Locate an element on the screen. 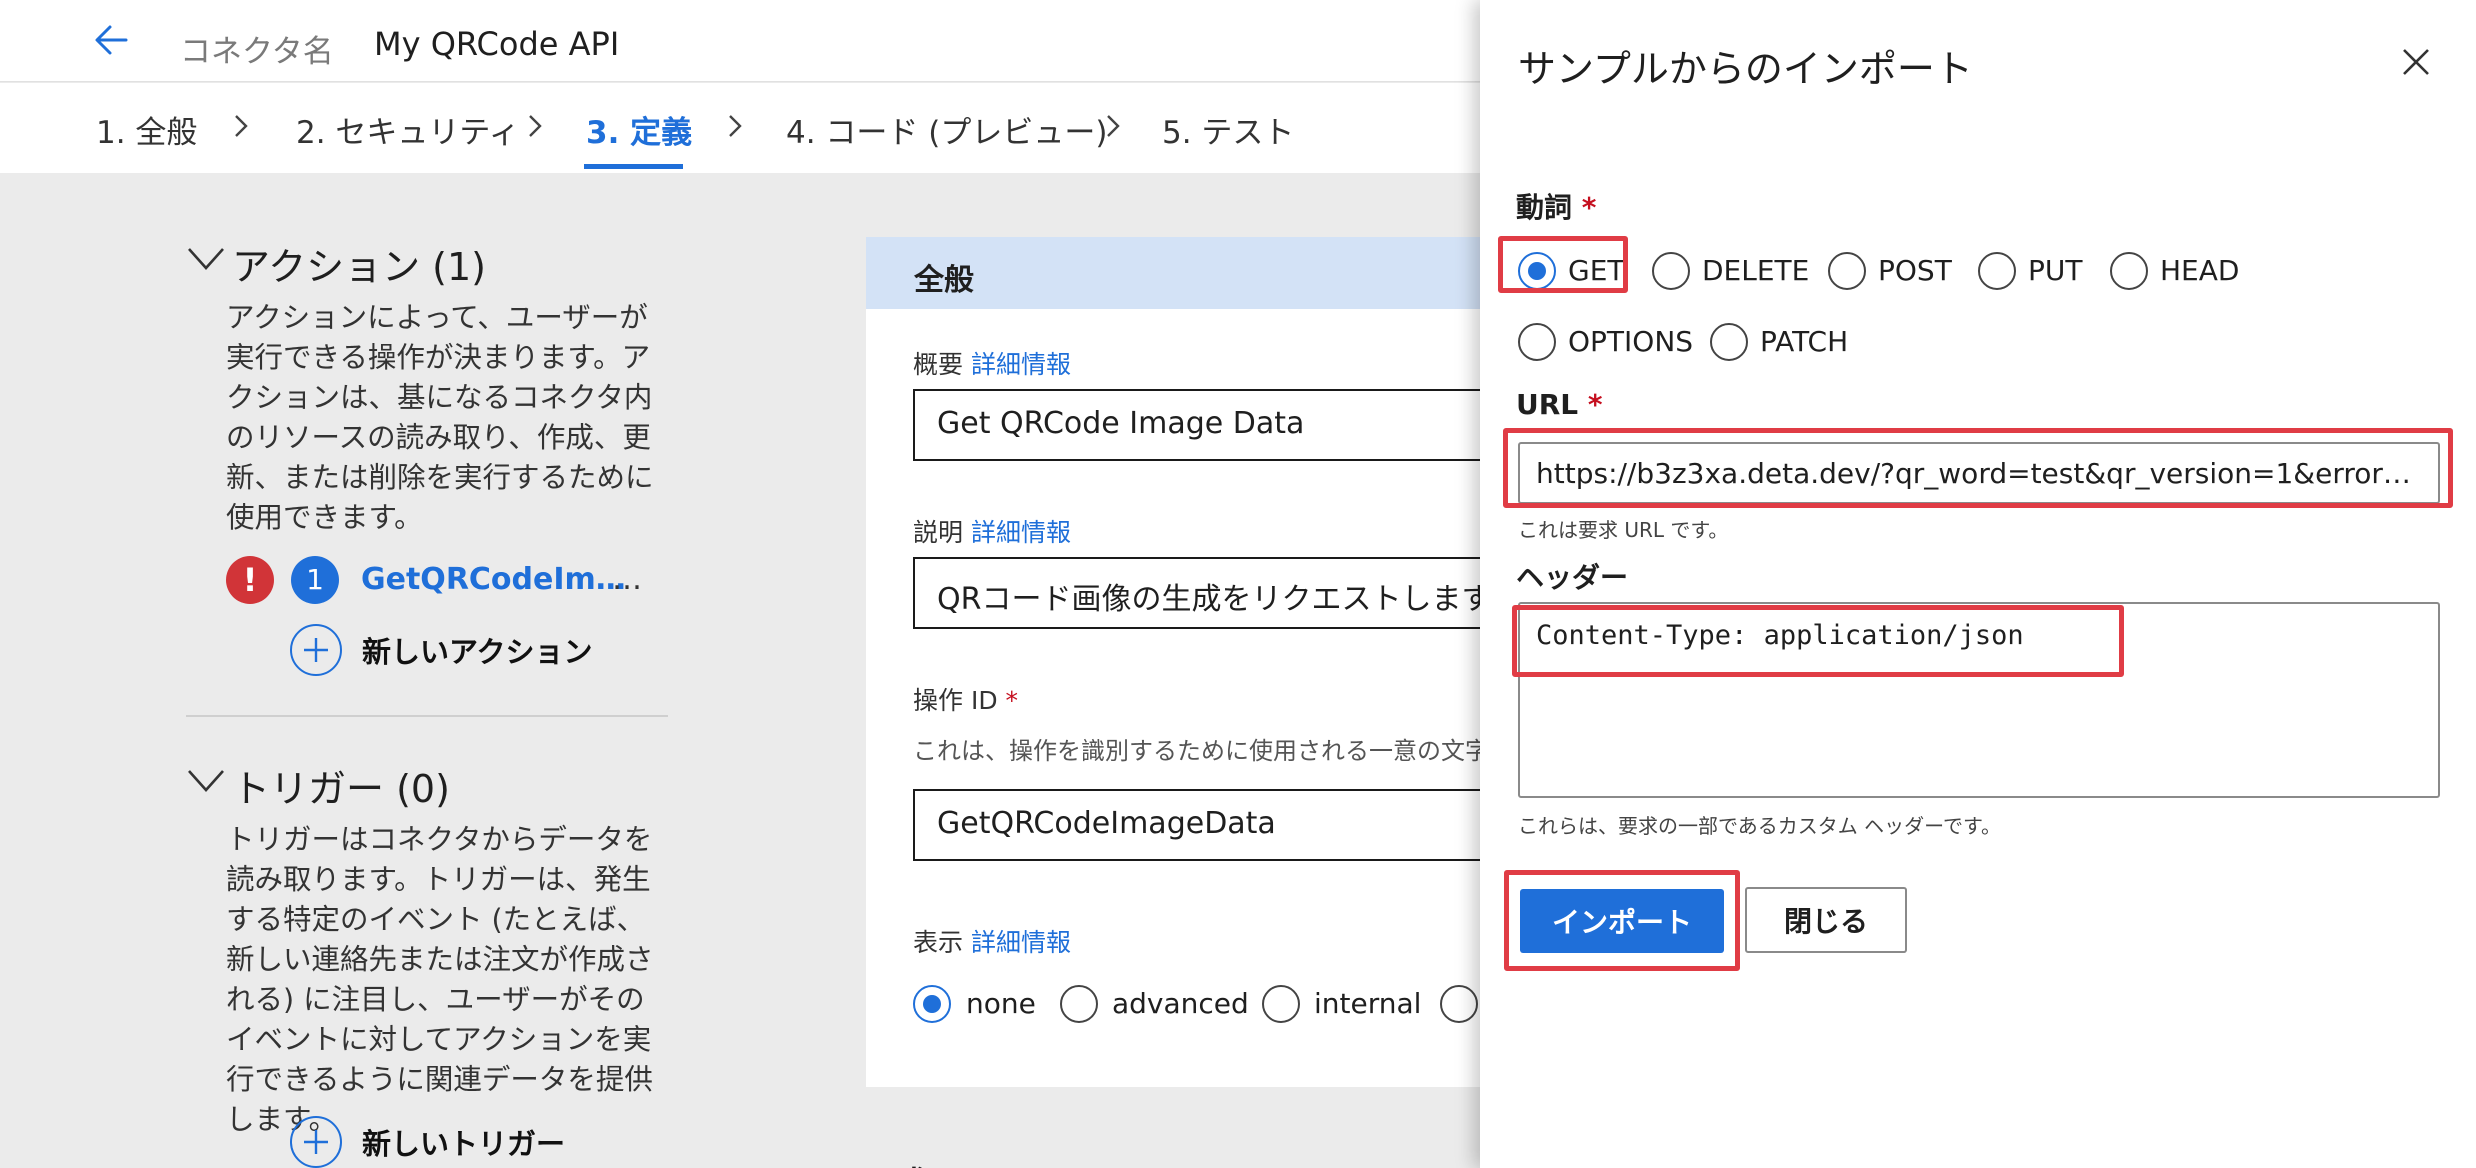  visibility-learn-more-link: 詳細情報 is located at coordinates (1021, 942).